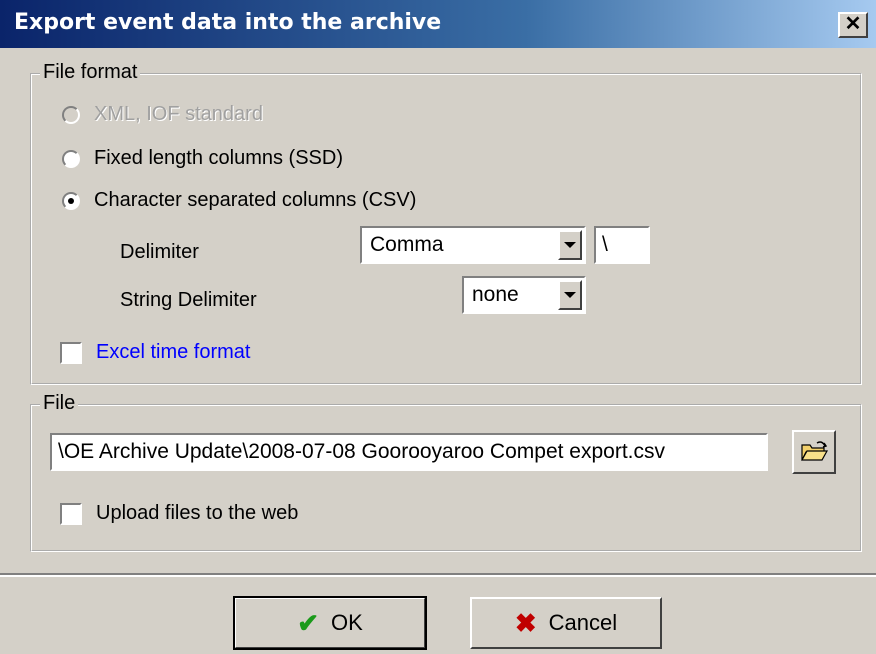 The image size is (876, 654). What do you see at coordinates (90, 72) in the screenshot?
I see `file-format-legend: File format` at bounding box center [90, 72].